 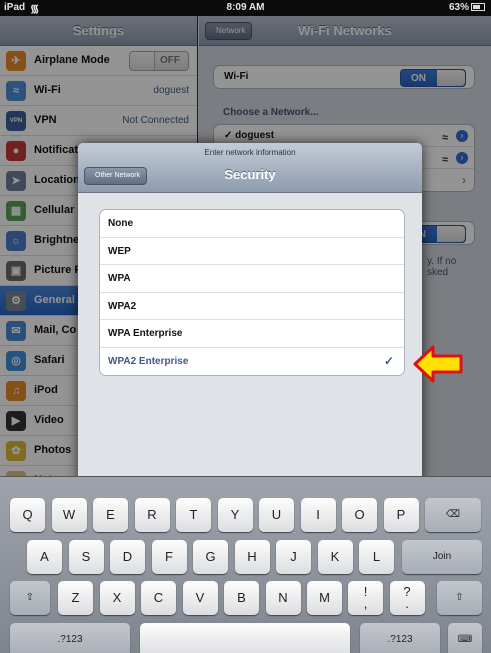 I want to click on key-d: D, so click(x=127, y=557).